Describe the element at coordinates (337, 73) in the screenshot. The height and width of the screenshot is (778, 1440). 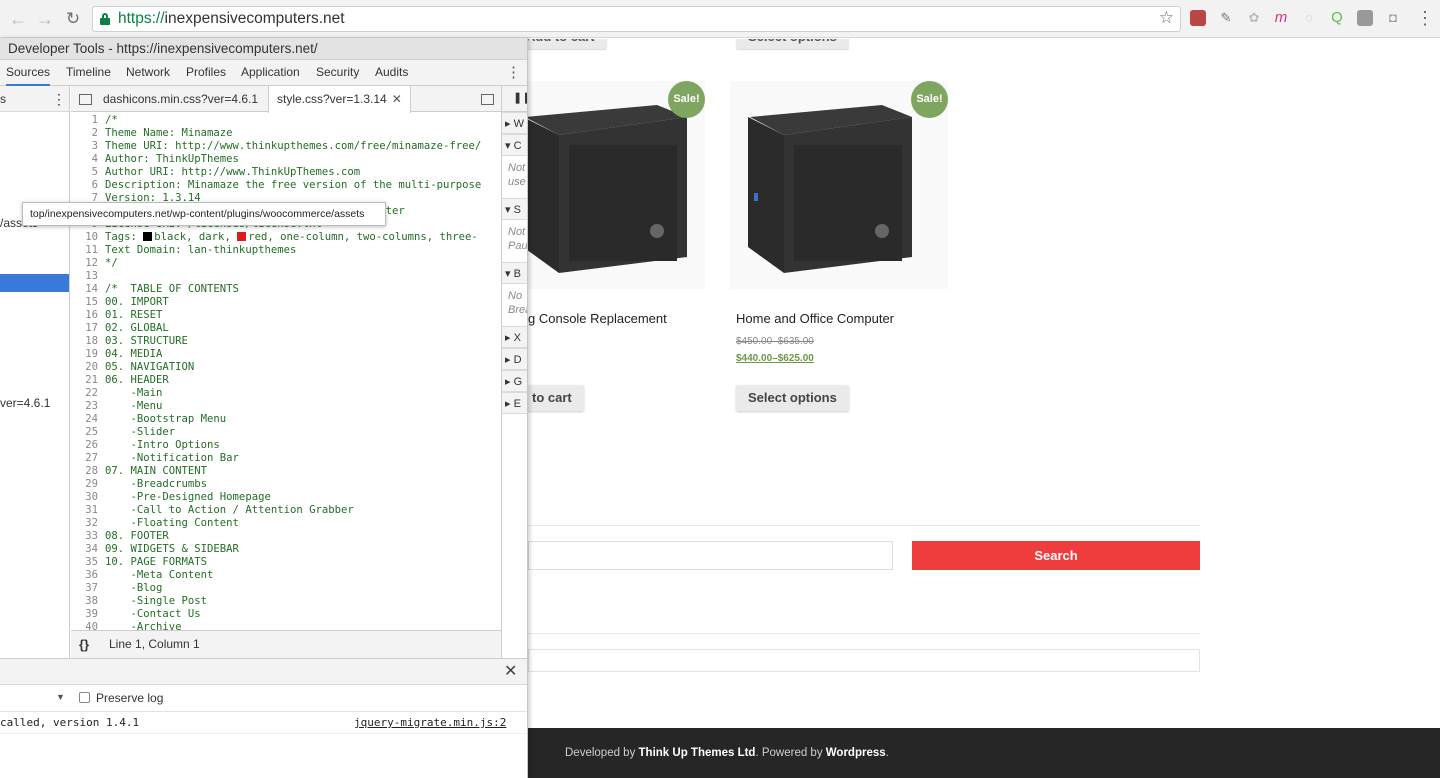
I see `tab-security: Security` at that location.